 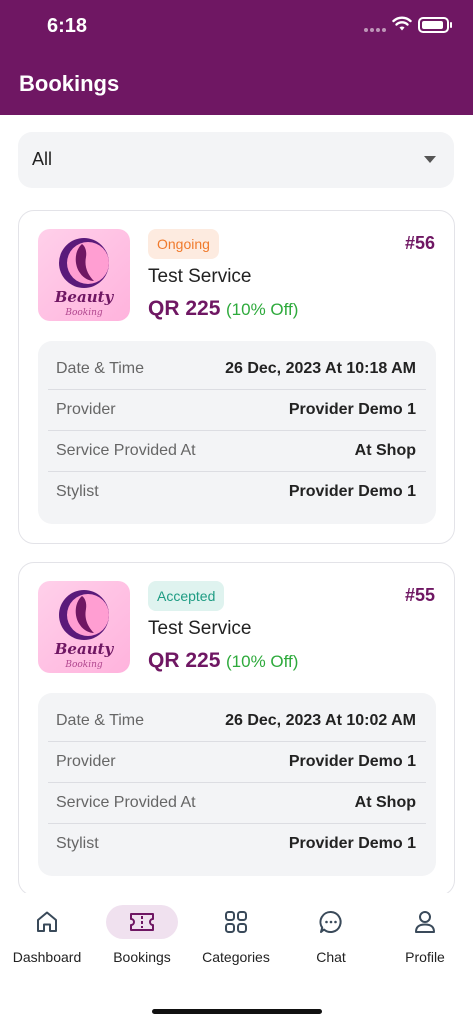 I want to click on chevron-down-icon, so click(x=430, y=159).